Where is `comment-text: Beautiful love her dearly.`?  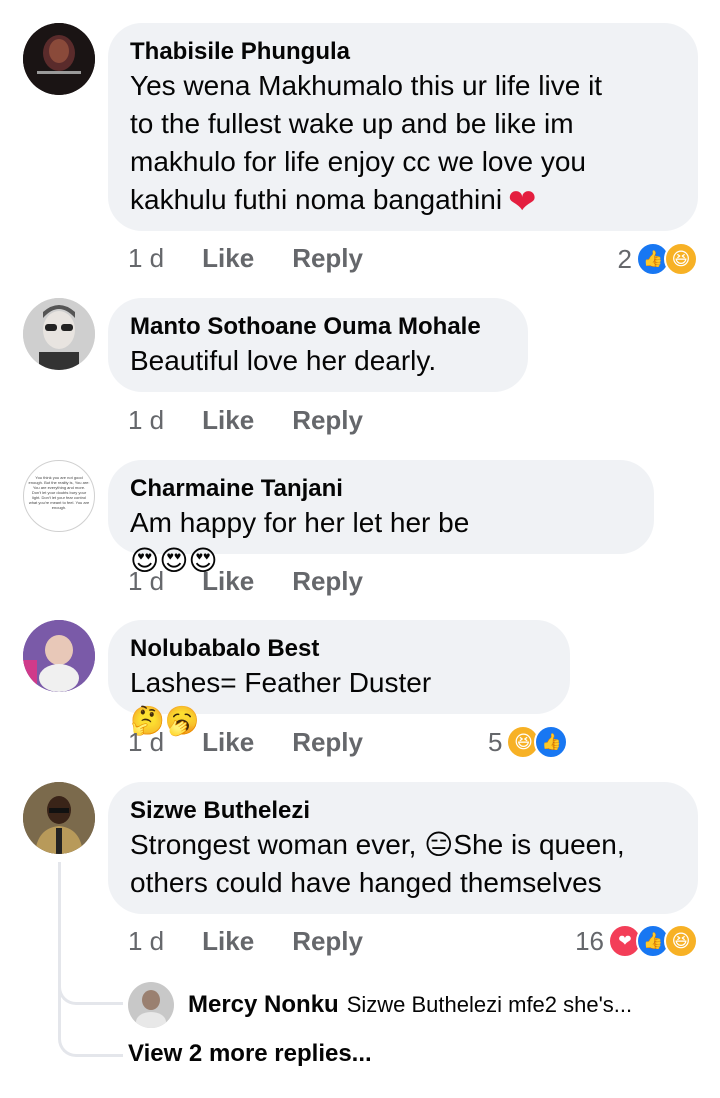
comment-text: Beautiful love her dearly. is located at coordinates (283, 360).